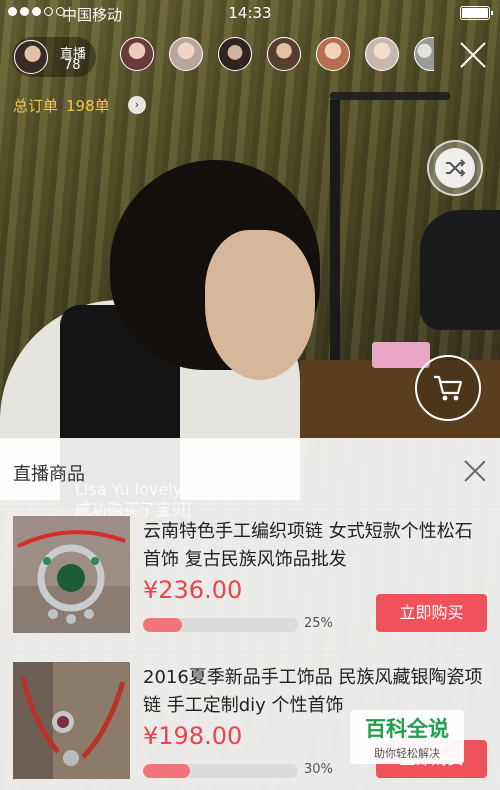 The image size is (500, 790). Describe the element at coordinates (407, 729) in the screenshot. I see `watermark-title: 百科全说` at that location.